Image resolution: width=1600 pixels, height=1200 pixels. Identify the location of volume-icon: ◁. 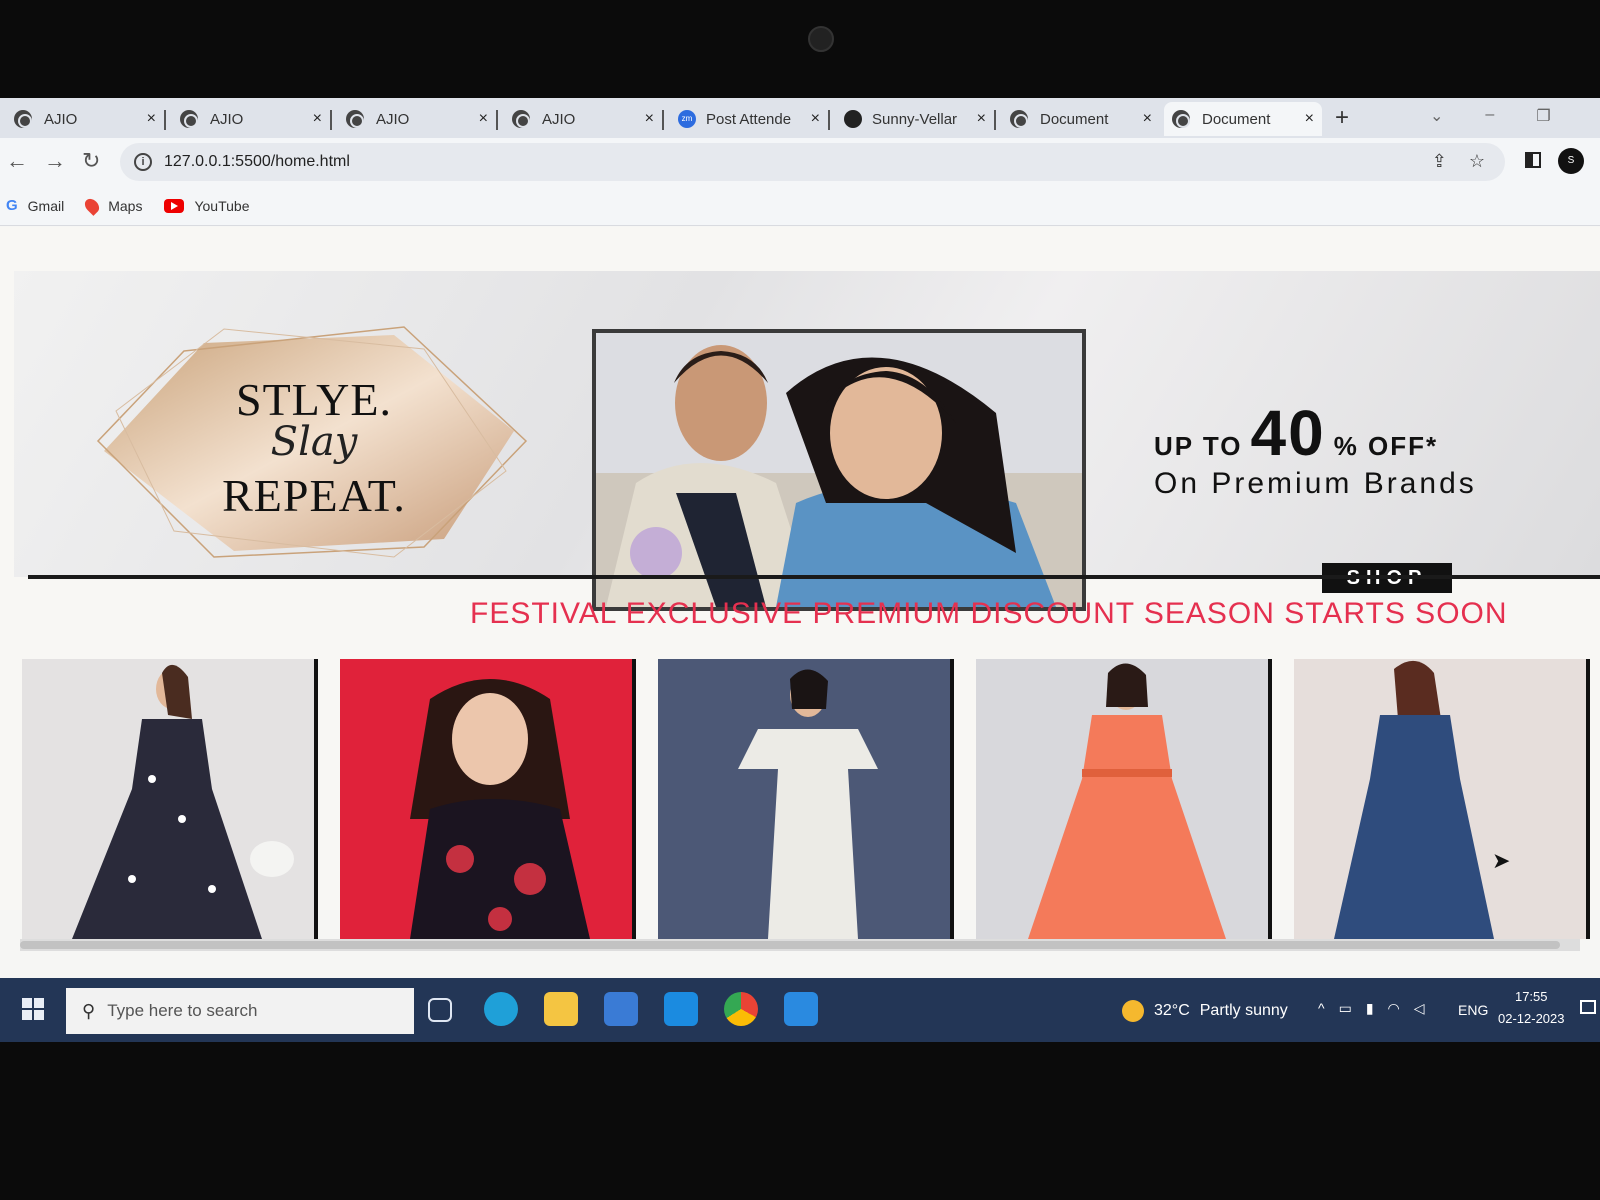
(1419, 1008).